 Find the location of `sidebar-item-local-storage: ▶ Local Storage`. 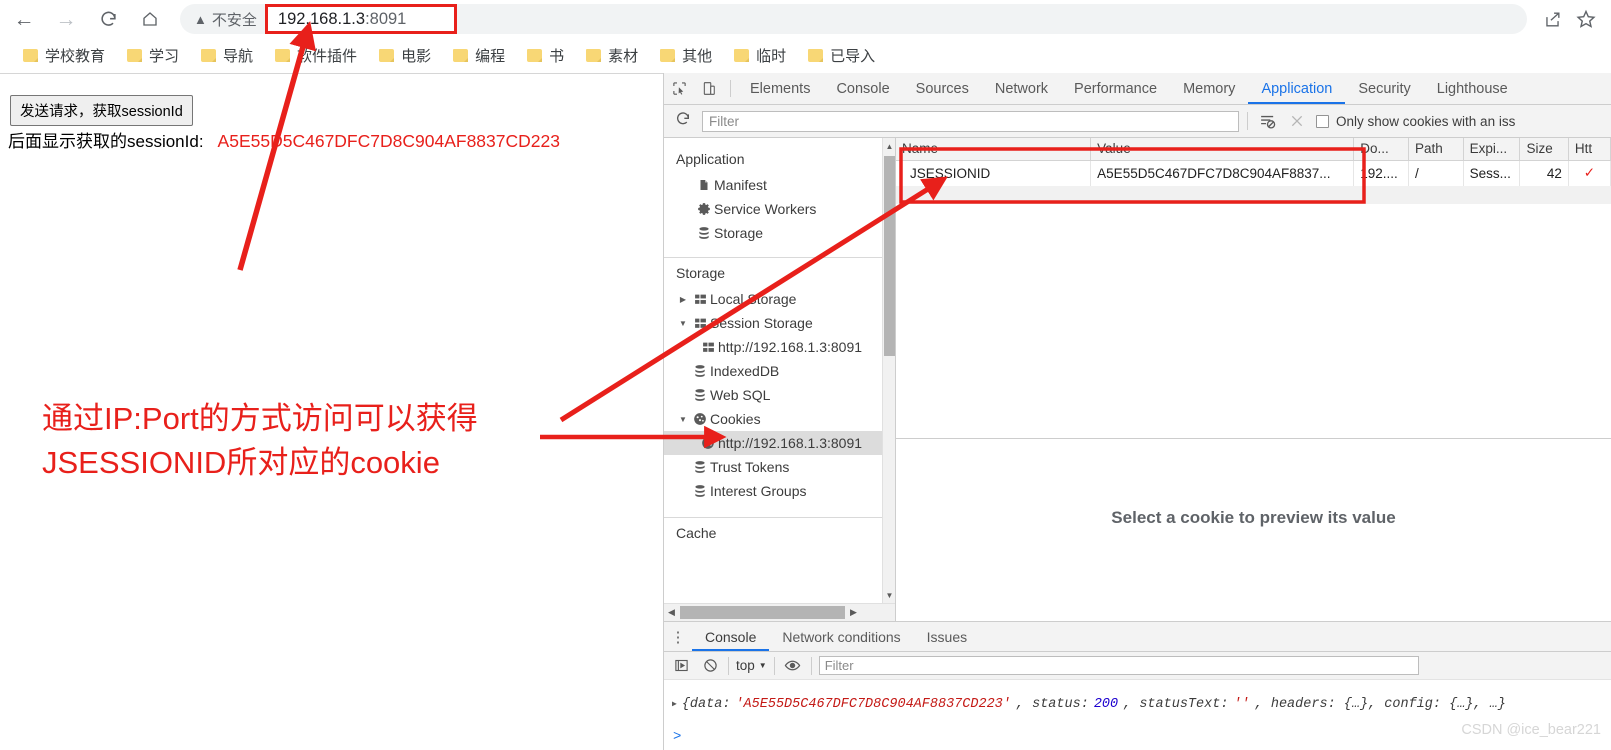

sidebar-item-local-storage: ▶ Local Storage is located at coordinates (779, 299).